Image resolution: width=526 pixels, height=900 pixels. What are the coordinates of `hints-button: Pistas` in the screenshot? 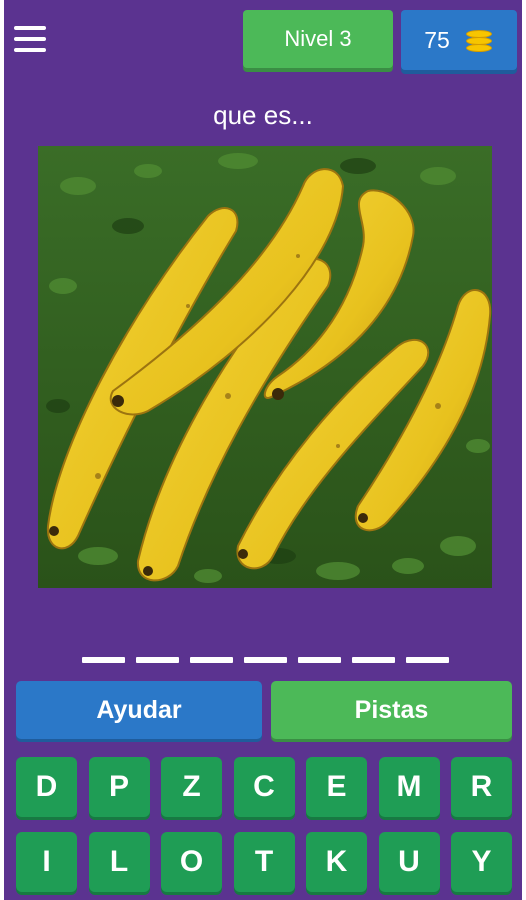 It's located at (391, 710).